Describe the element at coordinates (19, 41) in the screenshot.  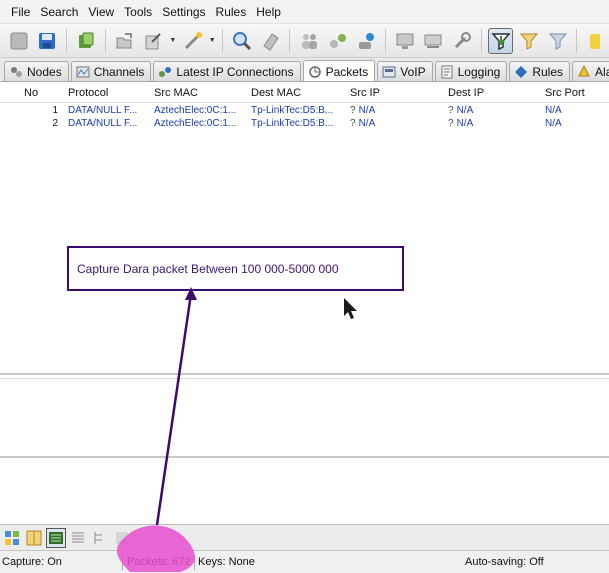
I see `stop-capture-button` at that location.